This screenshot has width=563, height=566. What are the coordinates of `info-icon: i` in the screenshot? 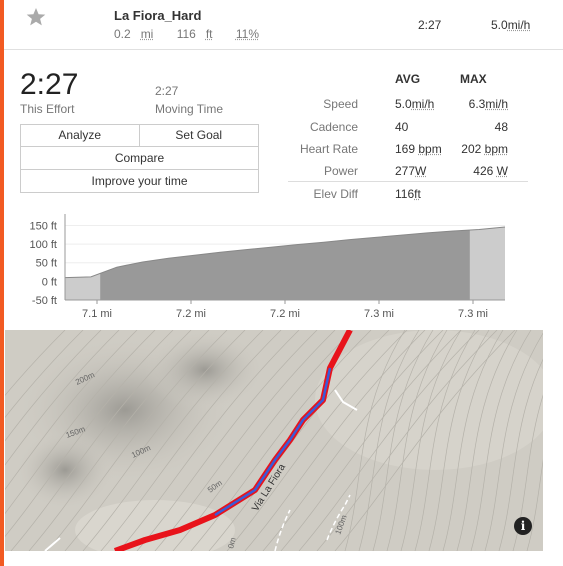 It's located at (523, 526).